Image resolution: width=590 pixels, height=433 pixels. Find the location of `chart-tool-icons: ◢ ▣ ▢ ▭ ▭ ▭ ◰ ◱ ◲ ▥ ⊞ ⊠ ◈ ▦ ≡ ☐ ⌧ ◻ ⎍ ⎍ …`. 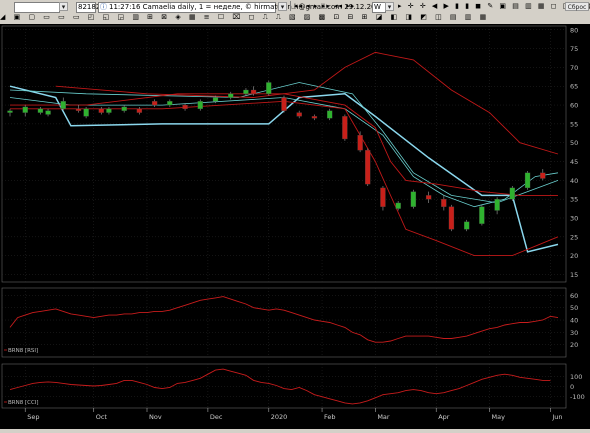

chart-tool-icons: ◢ ▣ ▢ ▭ ▭ ▭ ◰ ◱ ◲ ▥ ⊞ ⊠ ◈ ▦ ≡ ☐ ⌧ ◻ ⎍ ⎍ … is located at coordinates (244, 17).